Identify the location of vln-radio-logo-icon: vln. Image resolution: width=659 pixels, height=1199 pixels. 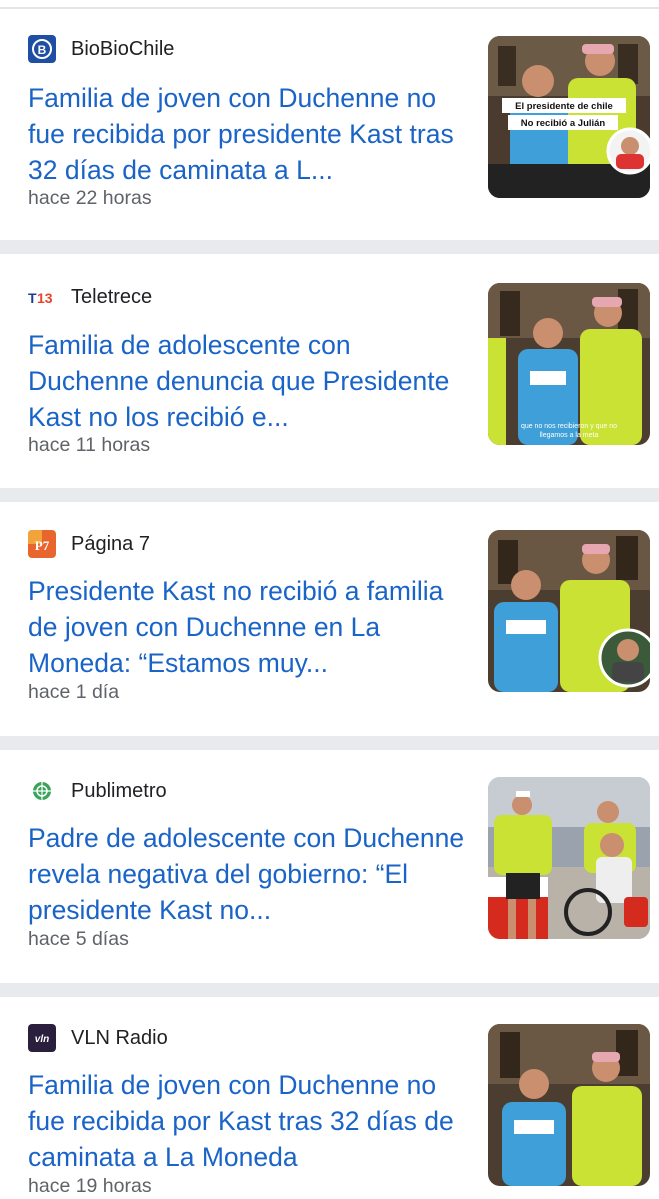
(42, 1038).